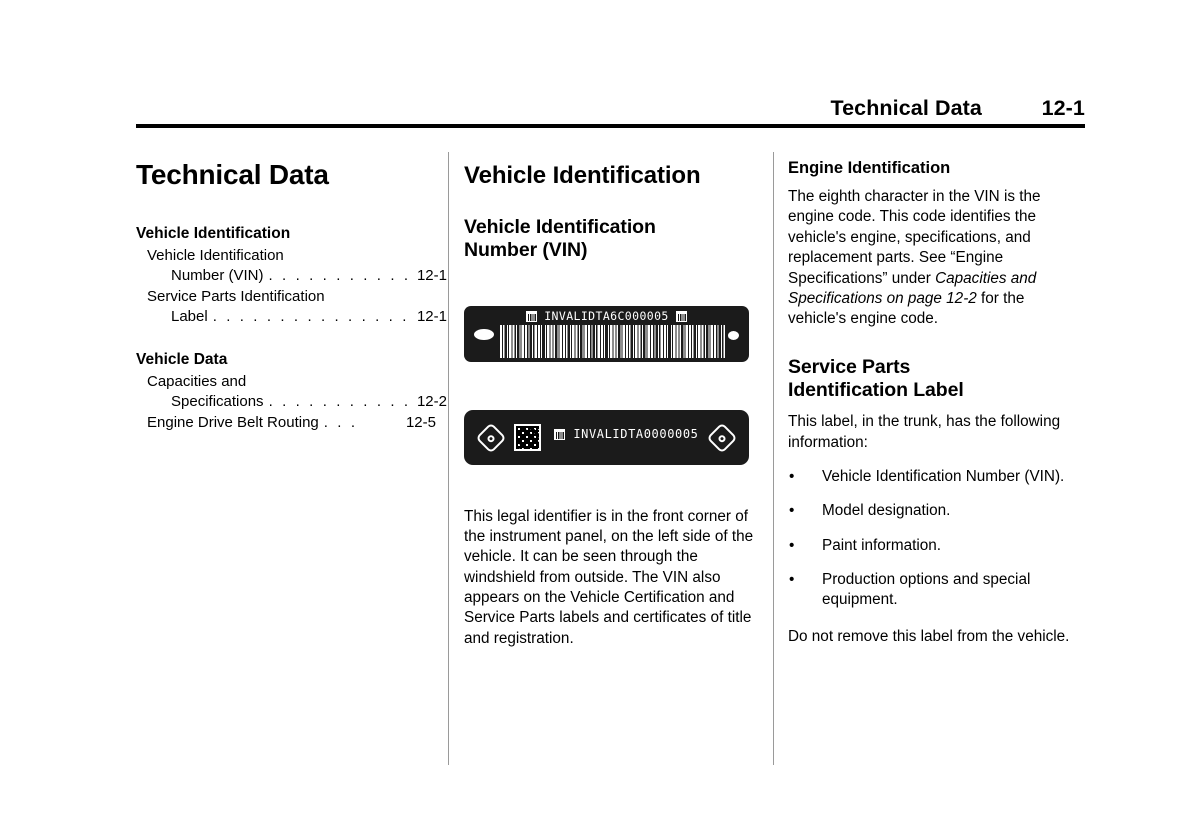 Image resolution: width=1200 pixels, height=840 pixels. Describe the element at coordinates (420, 422) in the screenshot. I see `toc-entry-page: 12-5` at that location.